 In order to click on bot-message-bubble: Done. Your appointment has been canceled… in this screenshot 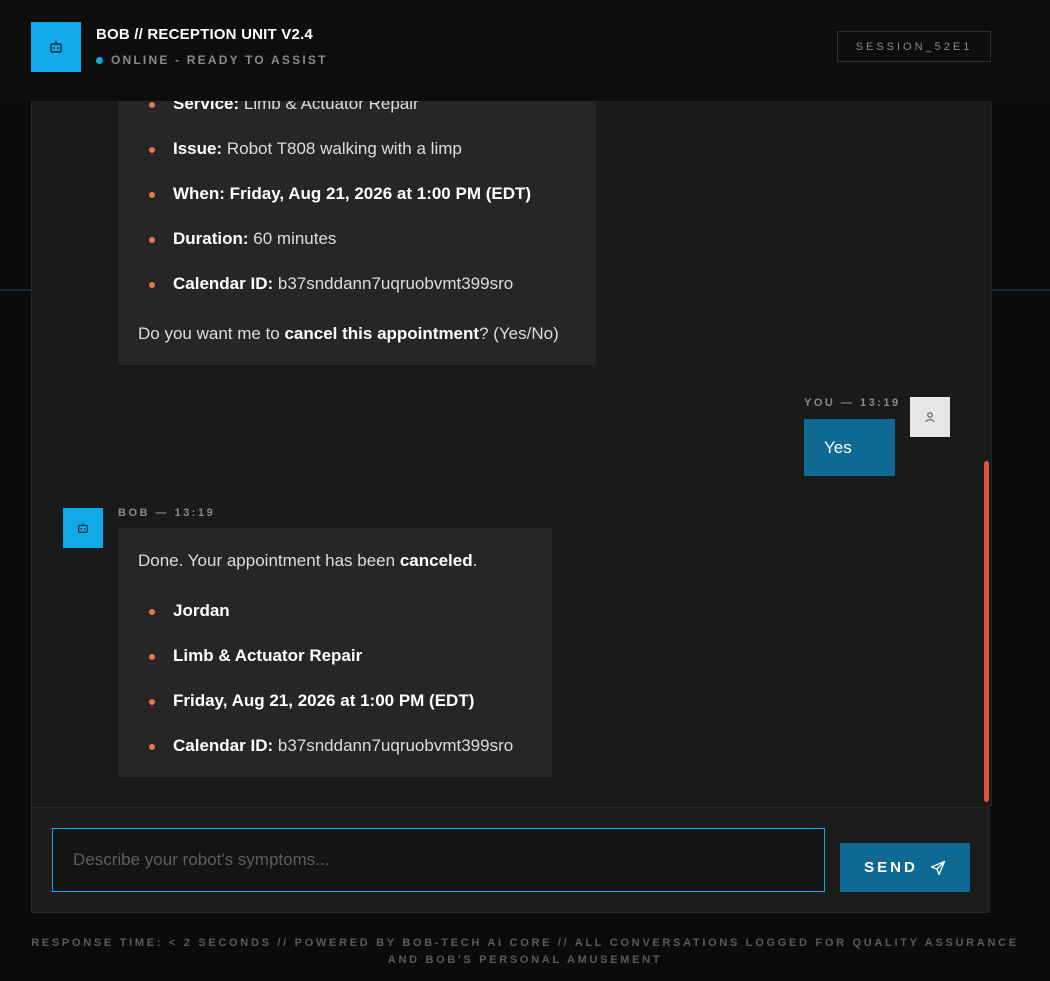, I will do `click(335, 652)`.